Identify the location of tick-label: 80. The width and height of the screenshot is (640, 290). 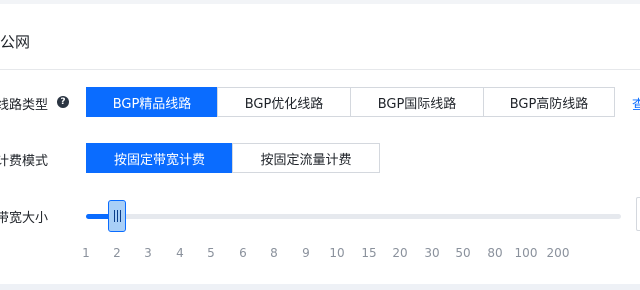
(495, 253).